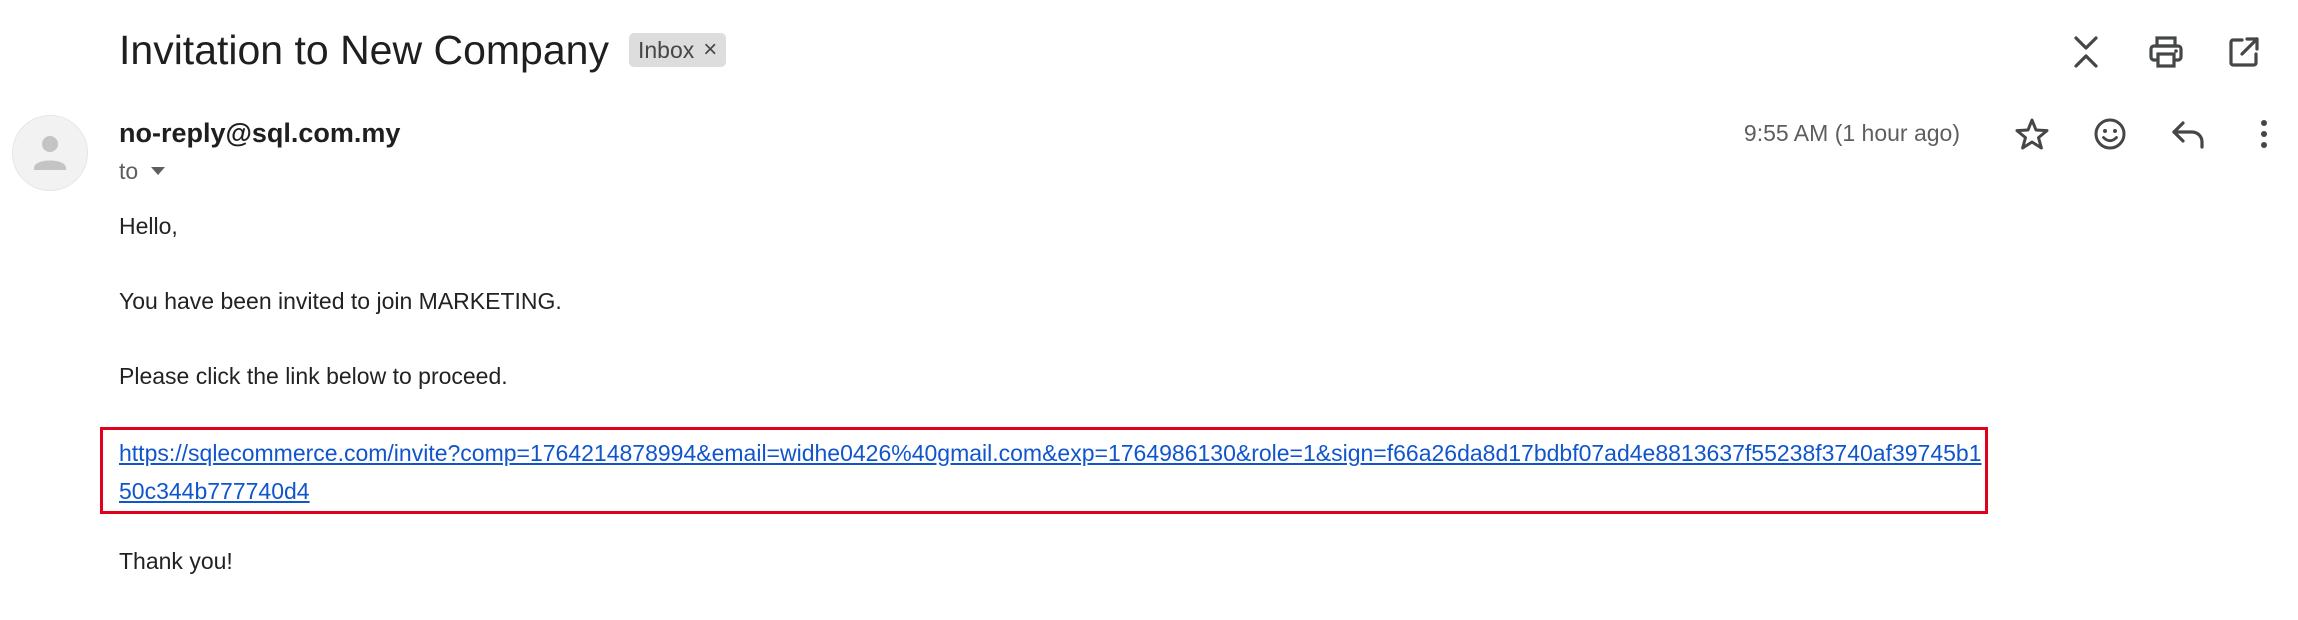  What do you see at coordinates (2166, 52) in the screenshot?
I see `print-icon` at bounding box center [2166, 52].